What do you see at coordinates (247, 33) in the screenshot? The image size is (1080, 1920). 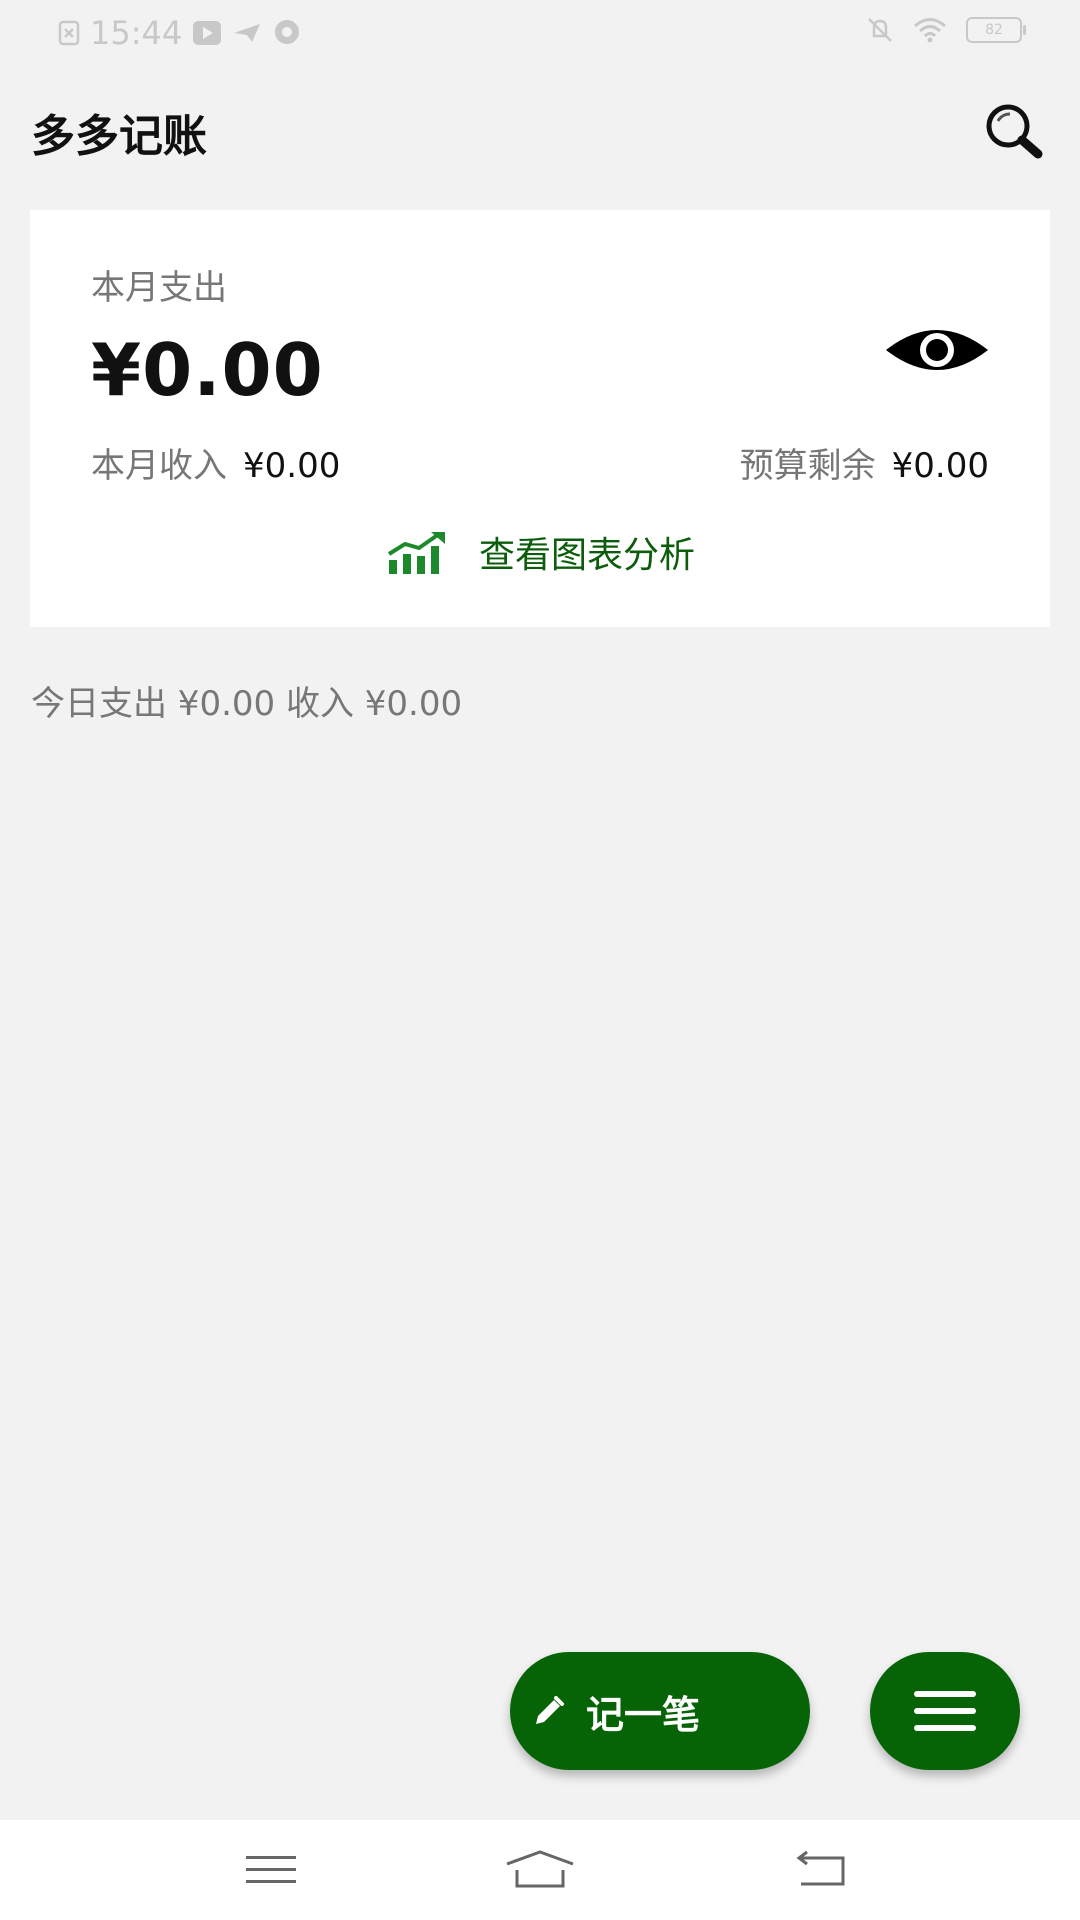 I see `send-icon` at bounding box center [247, 33].